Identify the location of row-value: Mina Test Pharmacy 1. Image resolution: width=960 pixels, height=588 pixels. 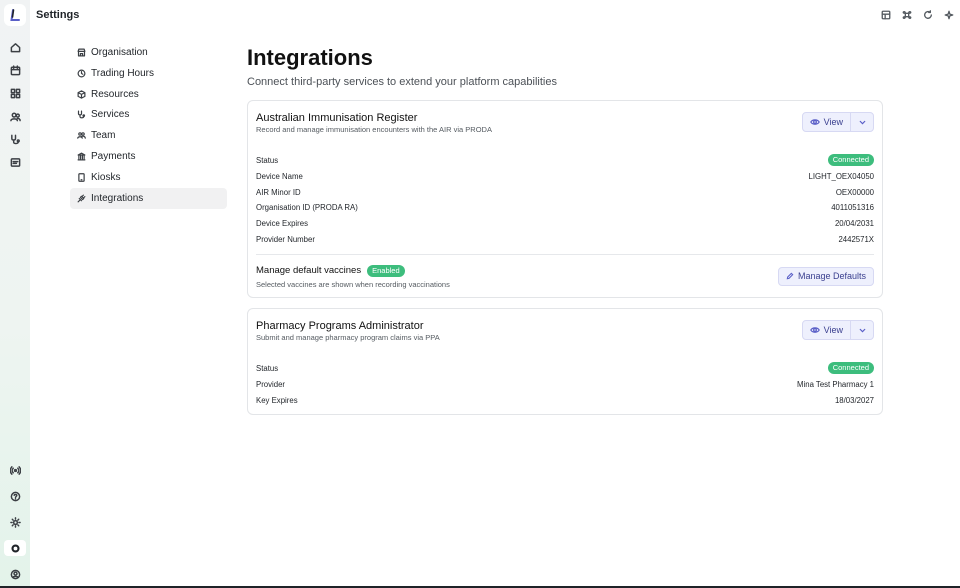
(835, 385).